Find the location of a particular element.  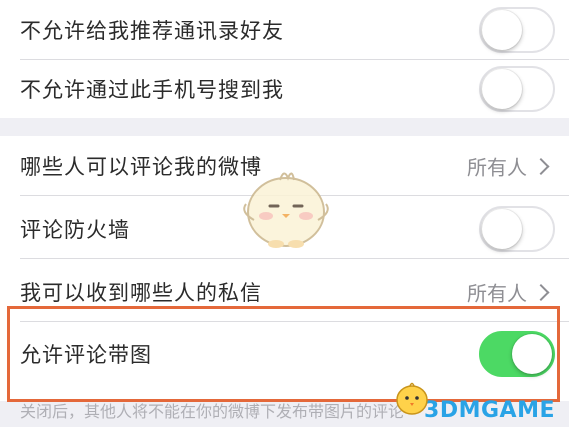

watermark-mascot-icon is located at coordinates (412, 398).